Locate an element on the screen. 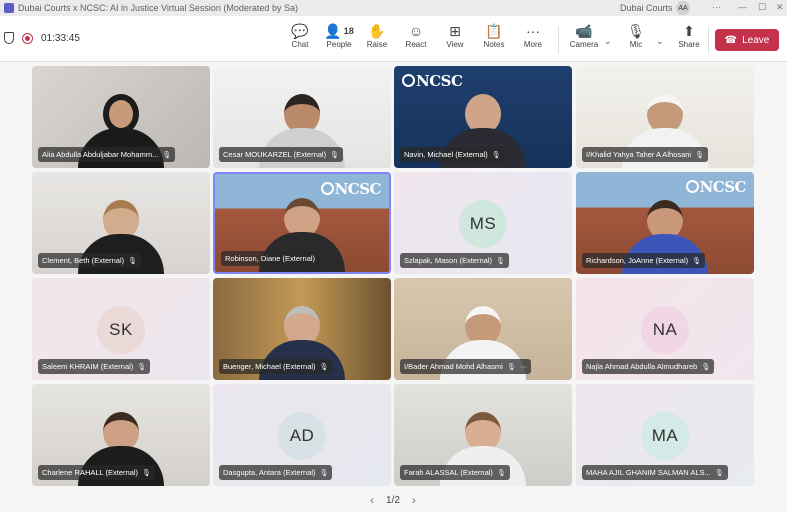 The height and width of the screenshot is (512, 787). participant-name: Robinson, Diane (External) is located at coordinates (270, 258).